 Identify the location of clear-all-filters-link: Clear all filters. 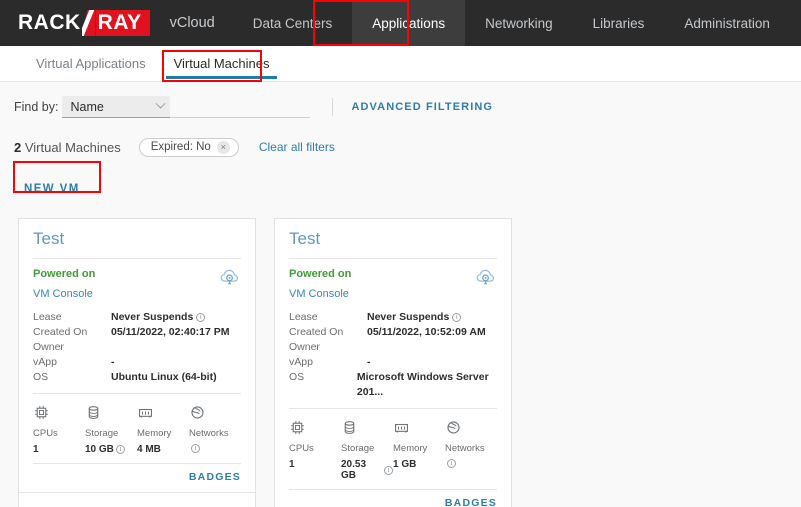
(297, 147).